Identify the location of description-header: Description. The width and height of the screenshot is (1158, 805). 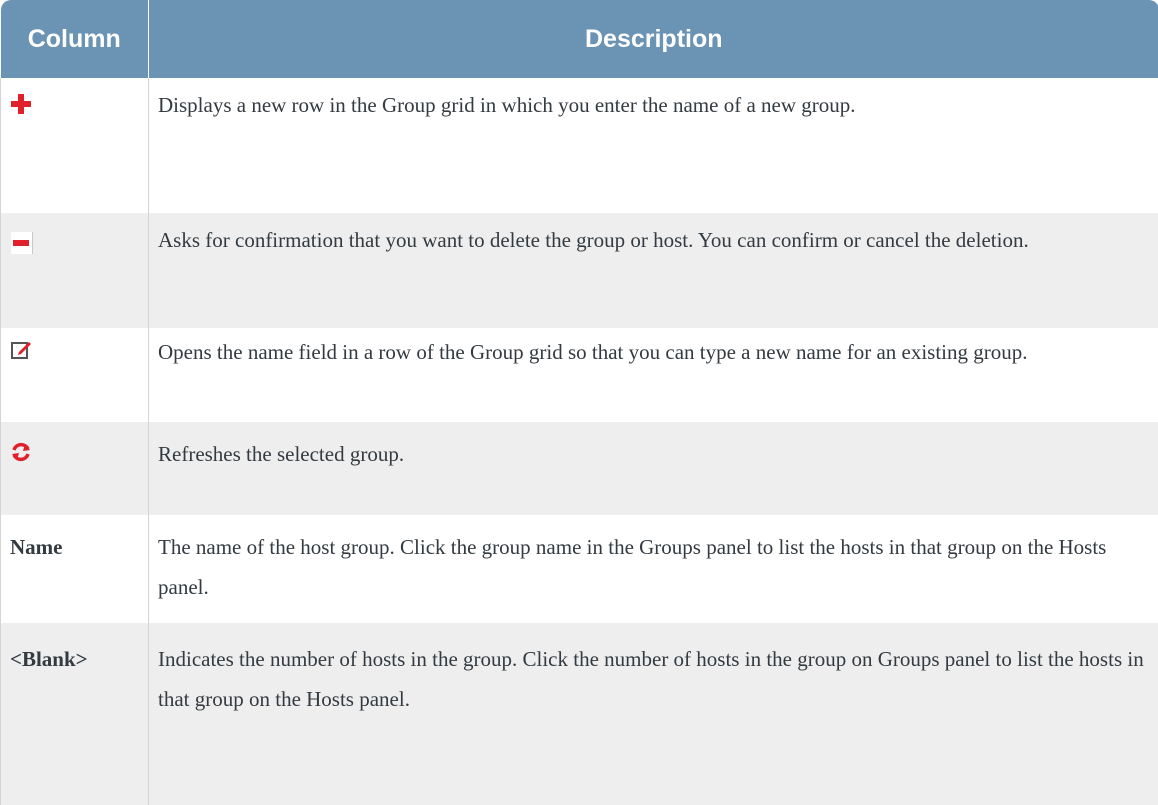
(653, 39).